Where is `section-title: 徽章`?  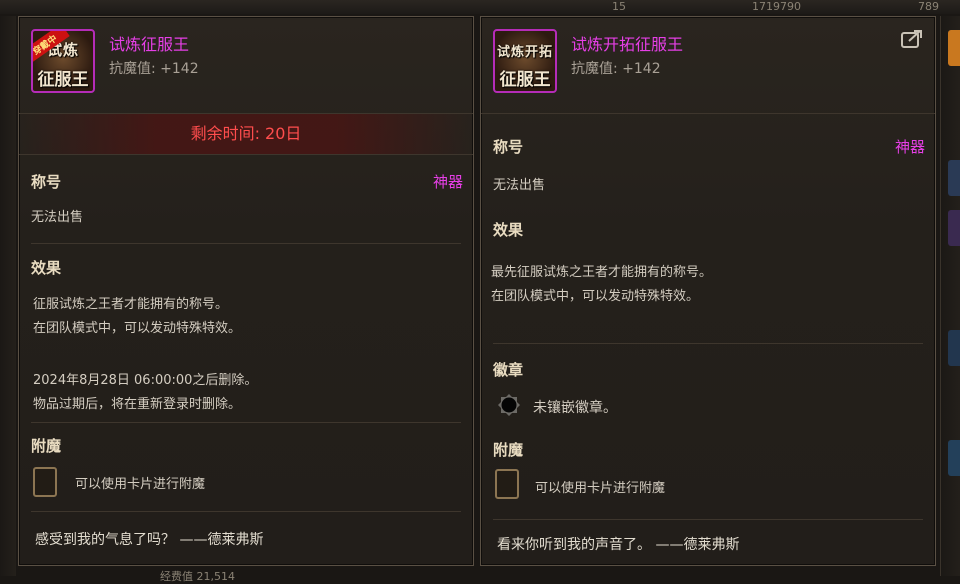
section-title: 徽章 is located at coordinates (508, 370).